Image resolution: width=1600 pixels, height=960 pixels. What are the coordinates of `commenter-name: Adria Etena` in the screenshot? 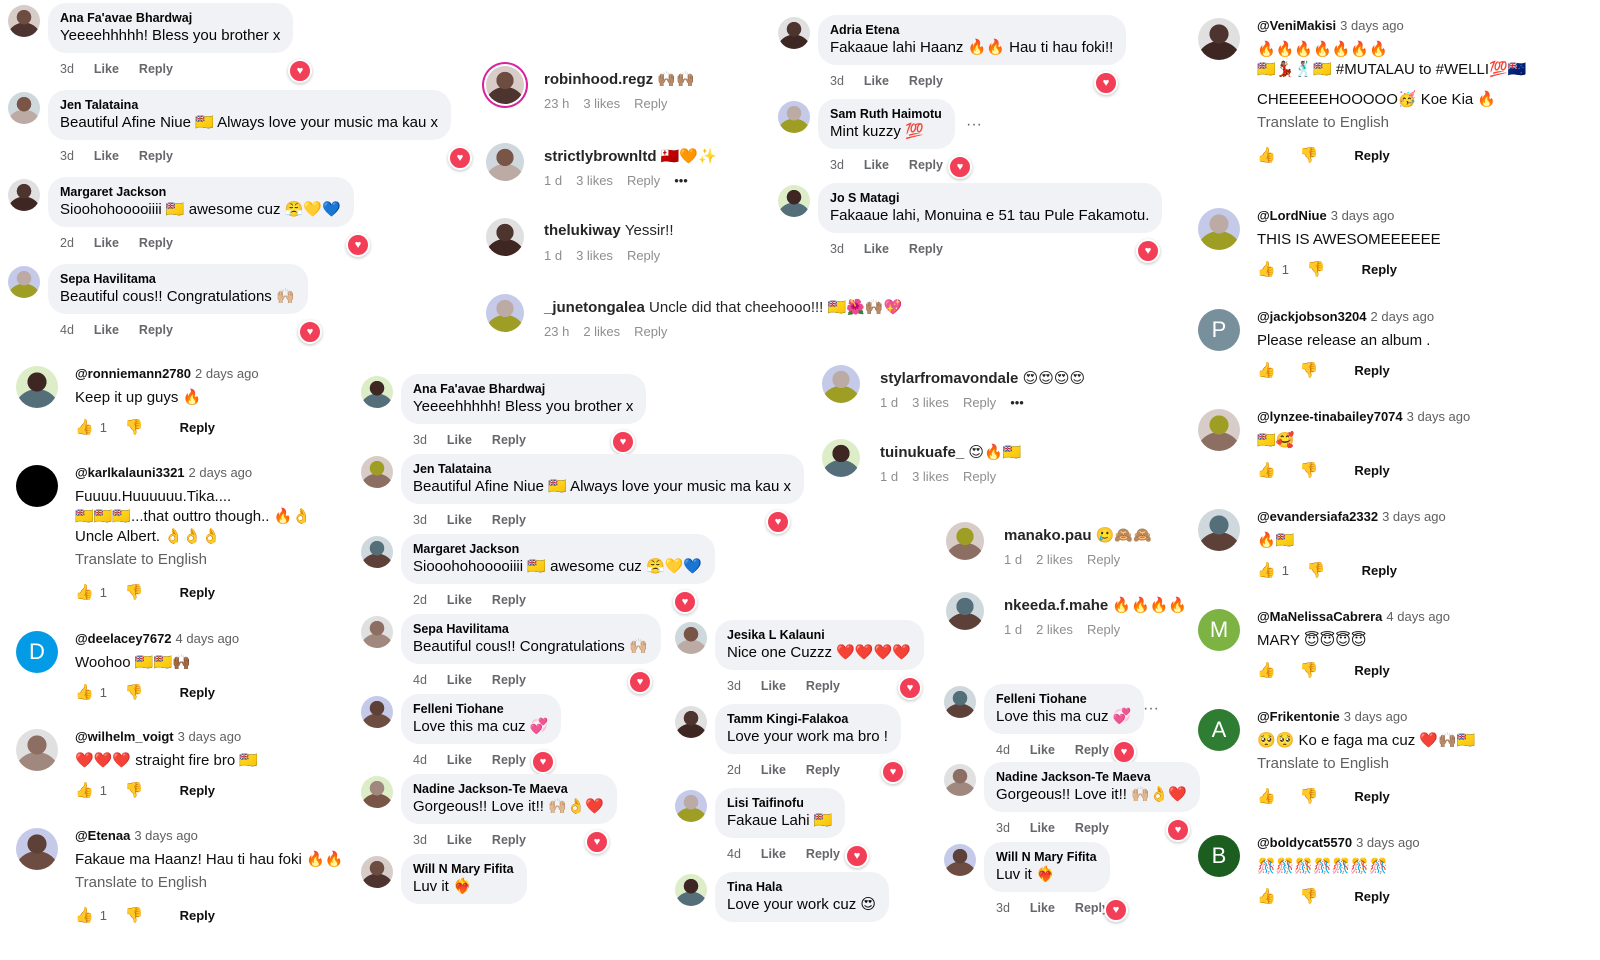 It's located at (971, 30).